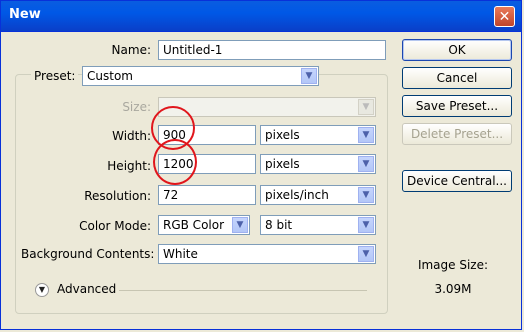 The width and height of the screenshot is (524, 332). What do you see at coordinates (117, 196) in the screenshot?
I see `resolution-label: Resolution:` at bounding box center [117, 196].